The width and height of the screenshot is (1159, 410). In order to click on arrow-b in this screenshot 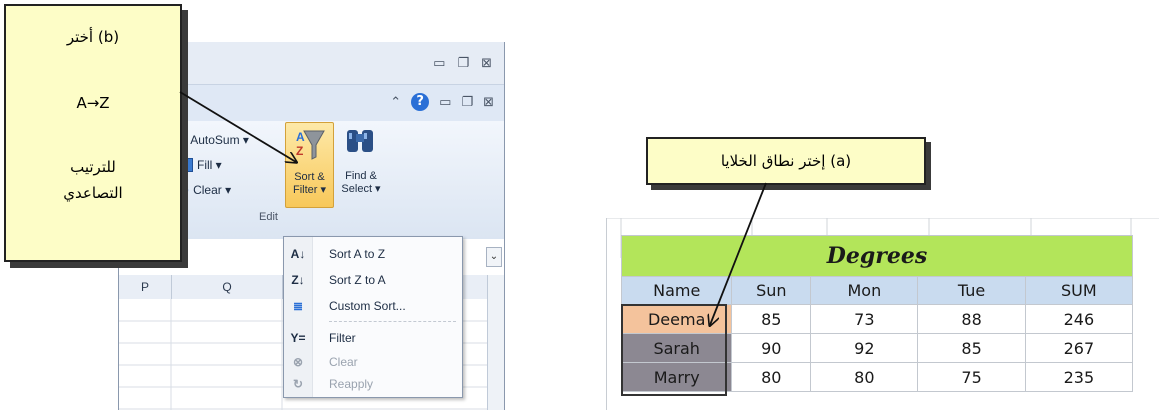, I will do `click(237, 126)`.